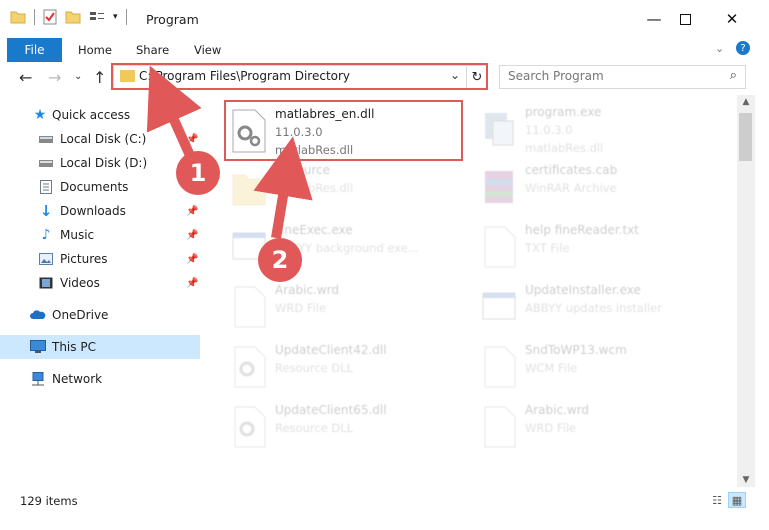 This screenshot has height=530, width=769. I want to click on drive-icon, so click(46, 139).